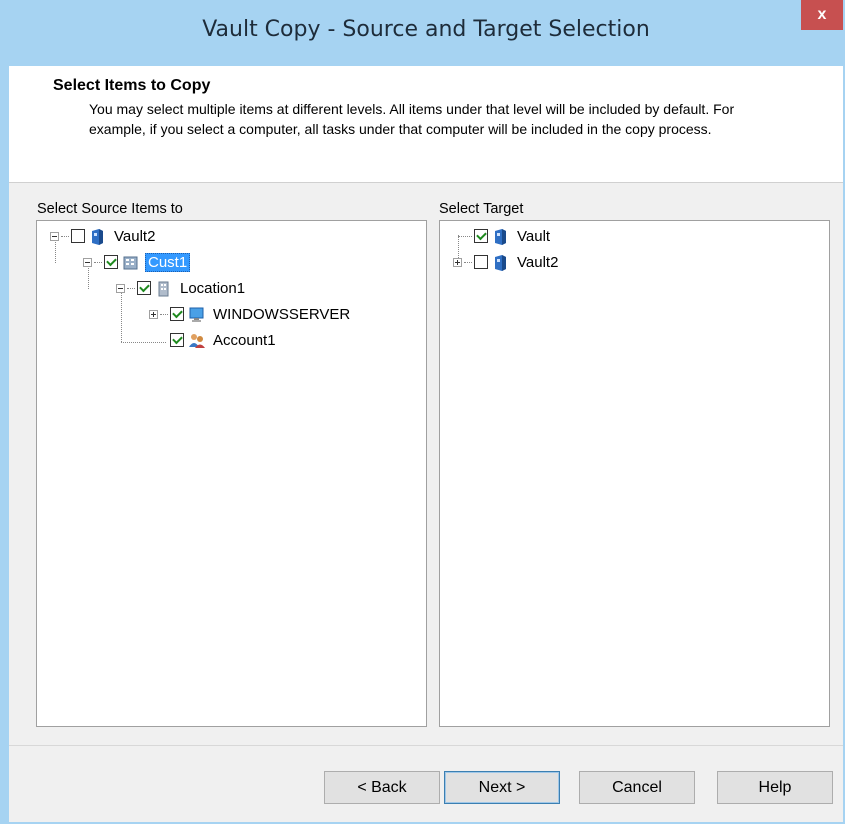 The width and height of the screenshot is (847, 826). What do you see at coordinates (481, 209) in the screenshot?
I see `target-label: Select Target` at bounding box center [481, 209].